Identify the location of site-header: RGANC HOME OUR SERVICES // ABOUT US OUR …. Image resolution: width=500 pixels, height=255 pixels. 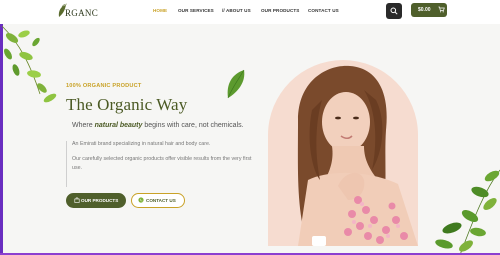
(250, 12).